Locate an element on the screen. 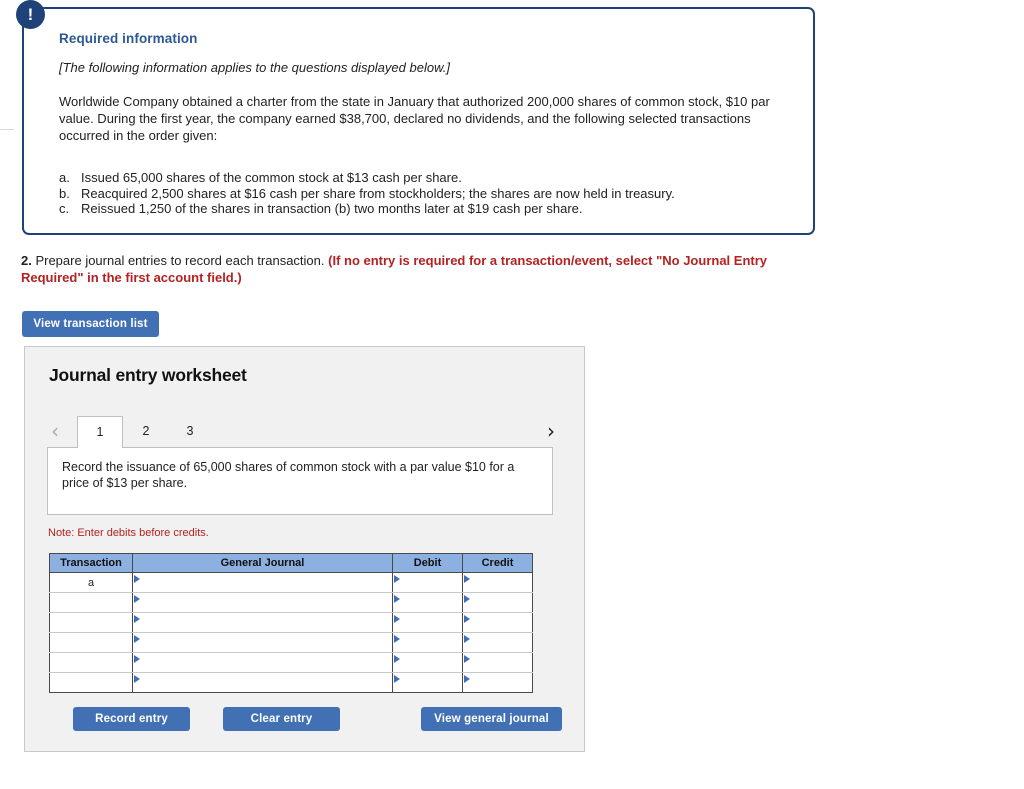 Image resolution: width=1024 pixels, height=789 pixels. chevron-left-icon: ‹ is located at coordinates (55, 431).